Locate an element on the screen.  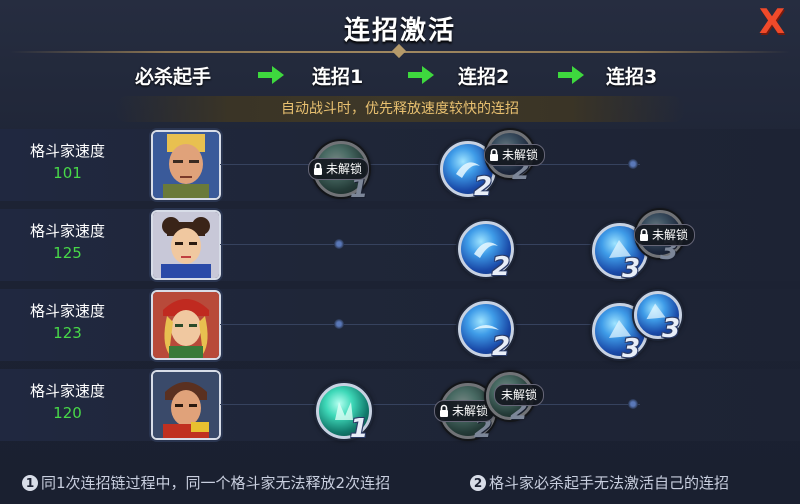
header-finisher-start: 必杀起手 is located at coordinates (173, 77).